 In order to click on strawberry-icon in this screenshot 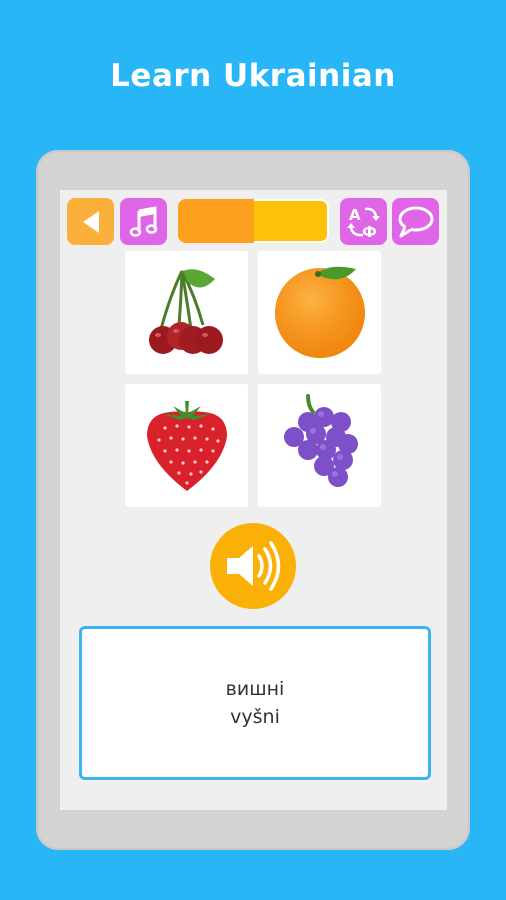, I will do `click(187, 446)`.